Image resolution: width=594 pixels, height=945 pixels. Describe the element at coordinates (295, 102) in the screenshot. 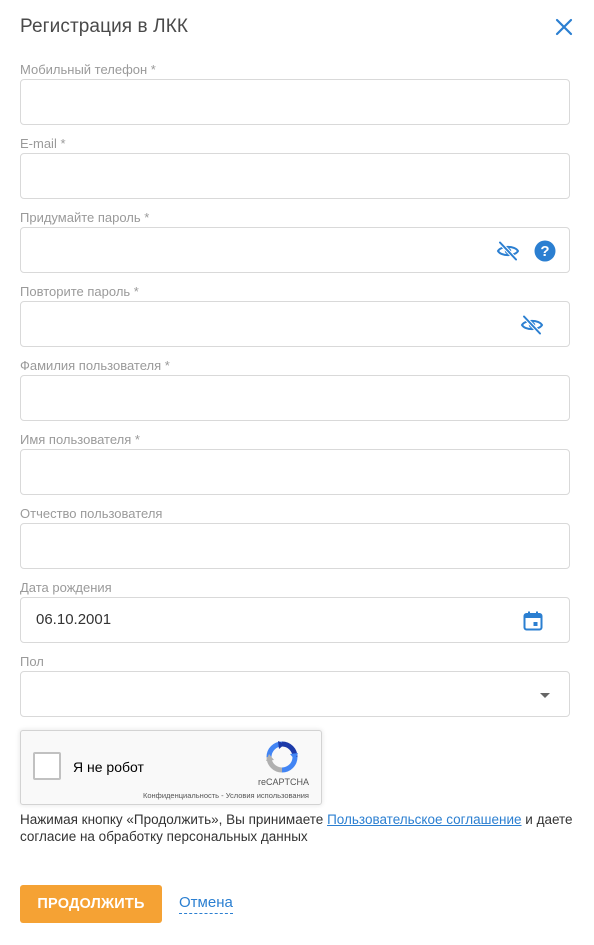

I see `phone-input` at that location.